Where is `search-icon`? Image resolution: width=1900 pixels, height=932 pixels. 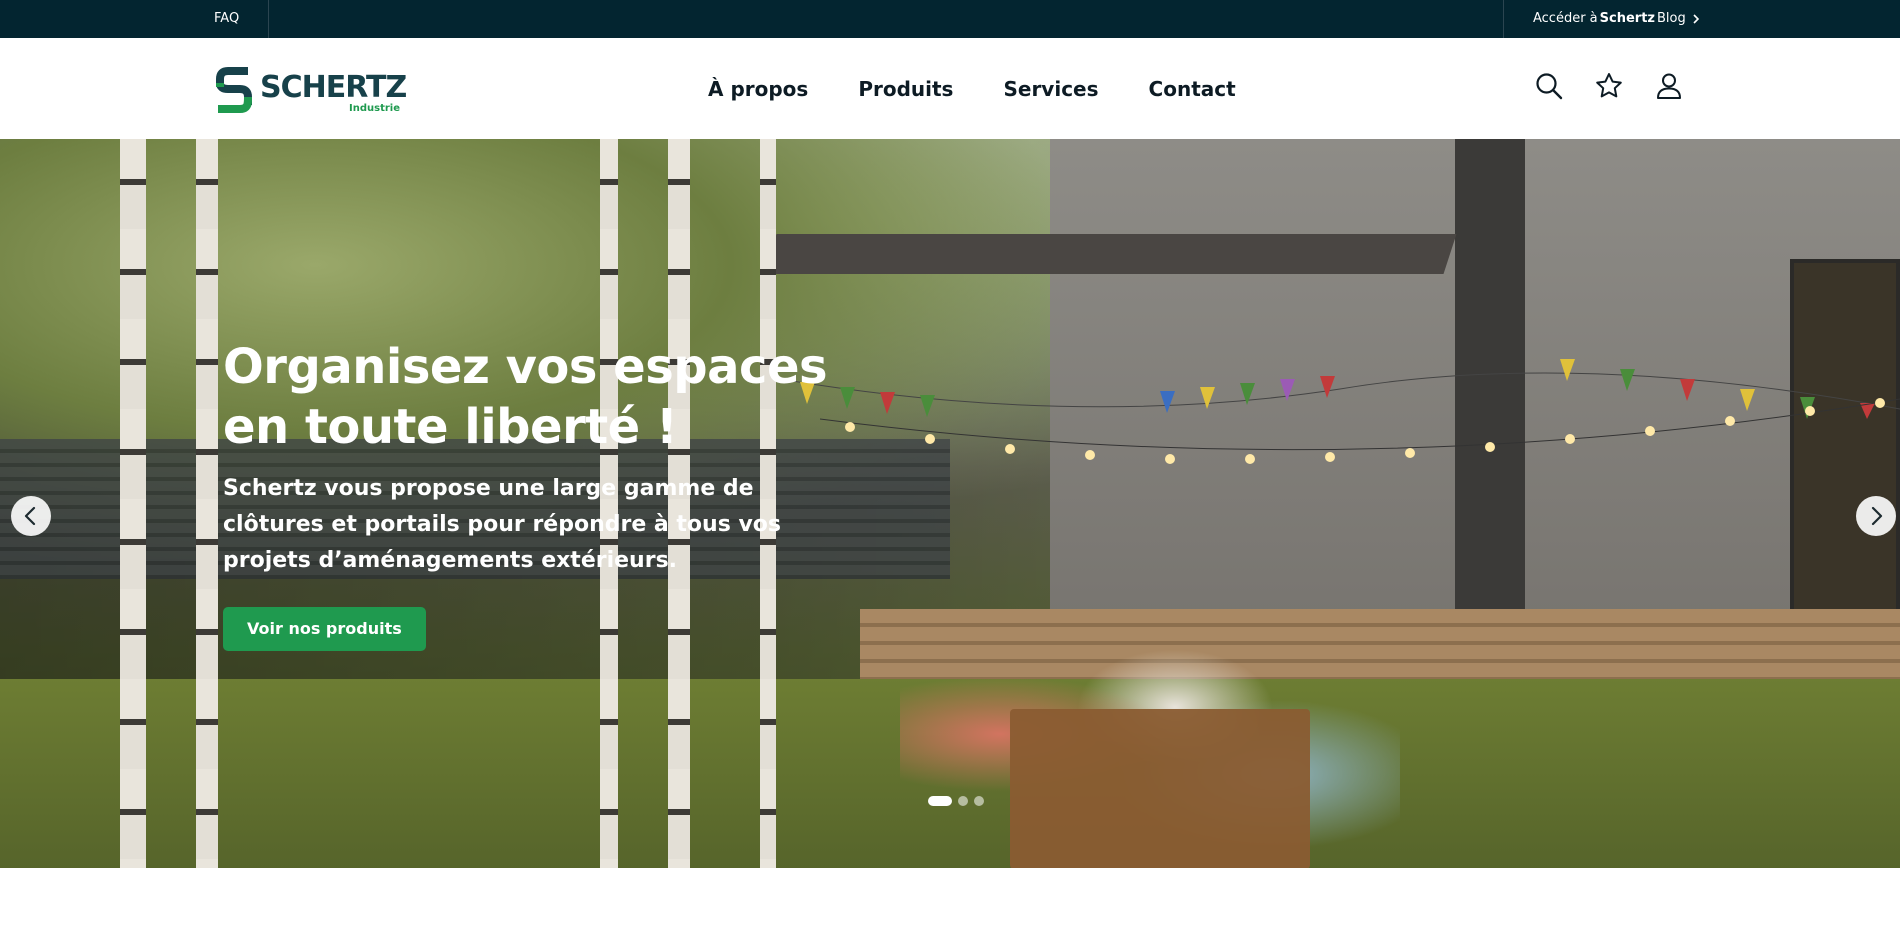
search-icon is located at coordinates (1549, 86).